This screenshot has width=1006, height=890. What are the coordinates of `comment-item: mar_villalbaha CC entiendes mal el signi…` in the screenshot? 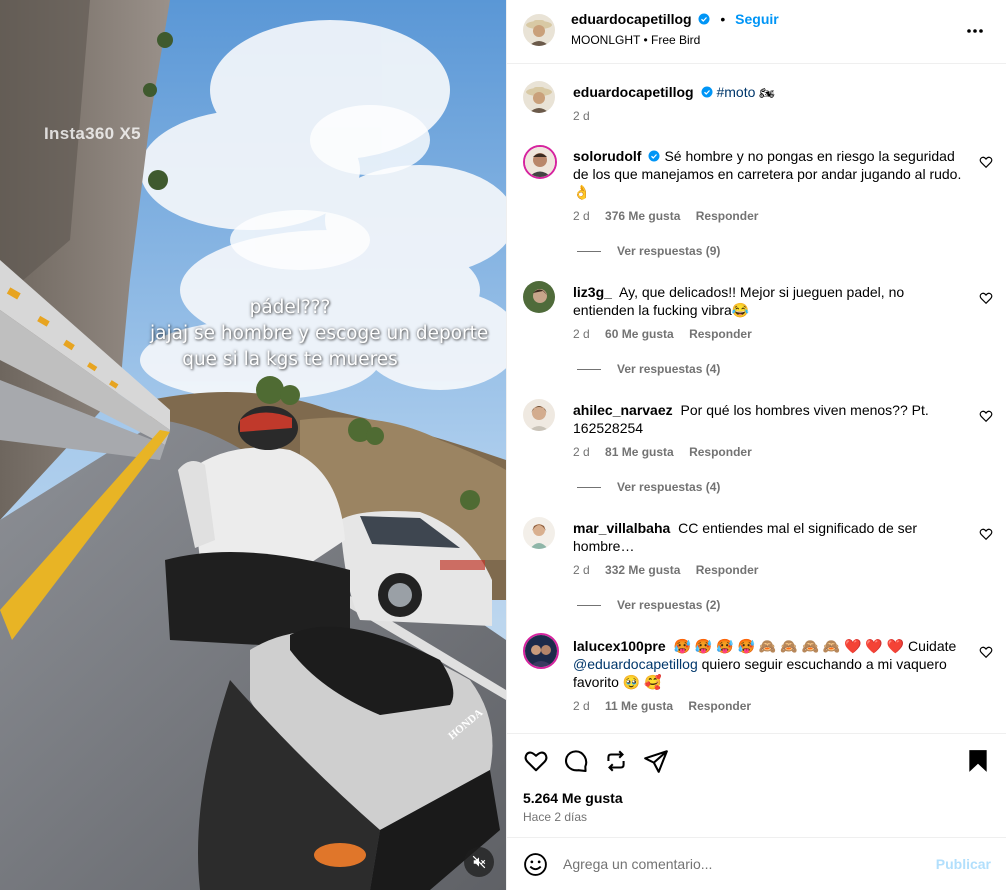 It's located at (756, 574).